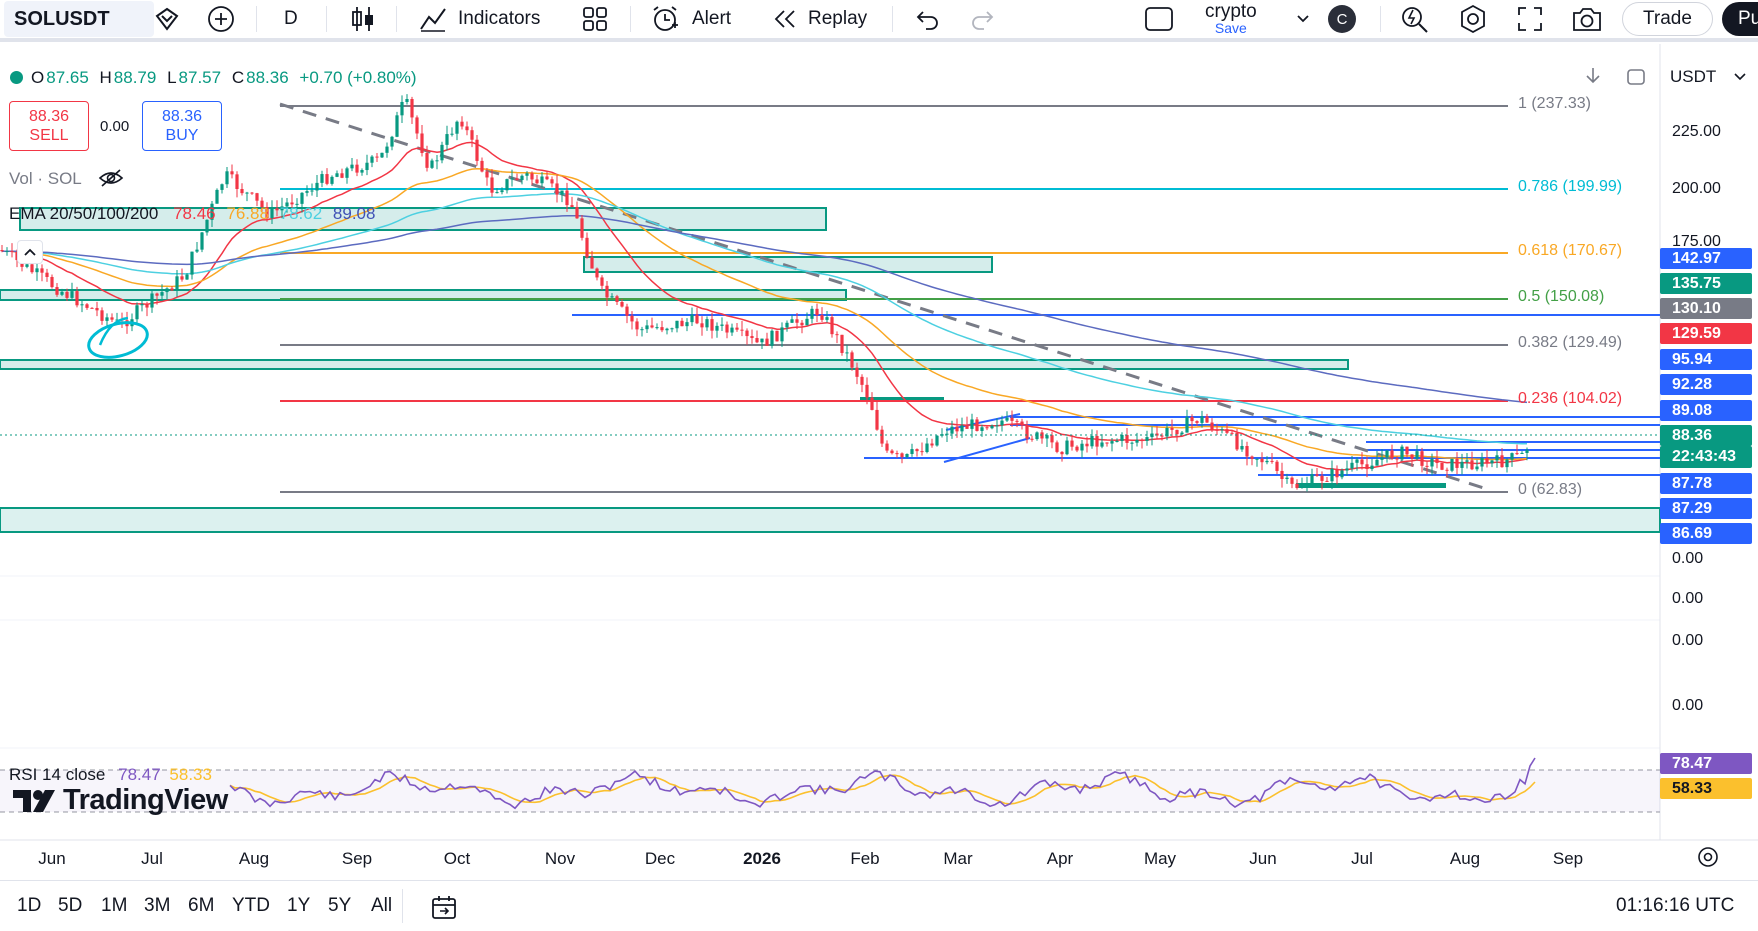 The image size is (1758, 931). I want to click on alert-button: Alert, so click(690, 19).